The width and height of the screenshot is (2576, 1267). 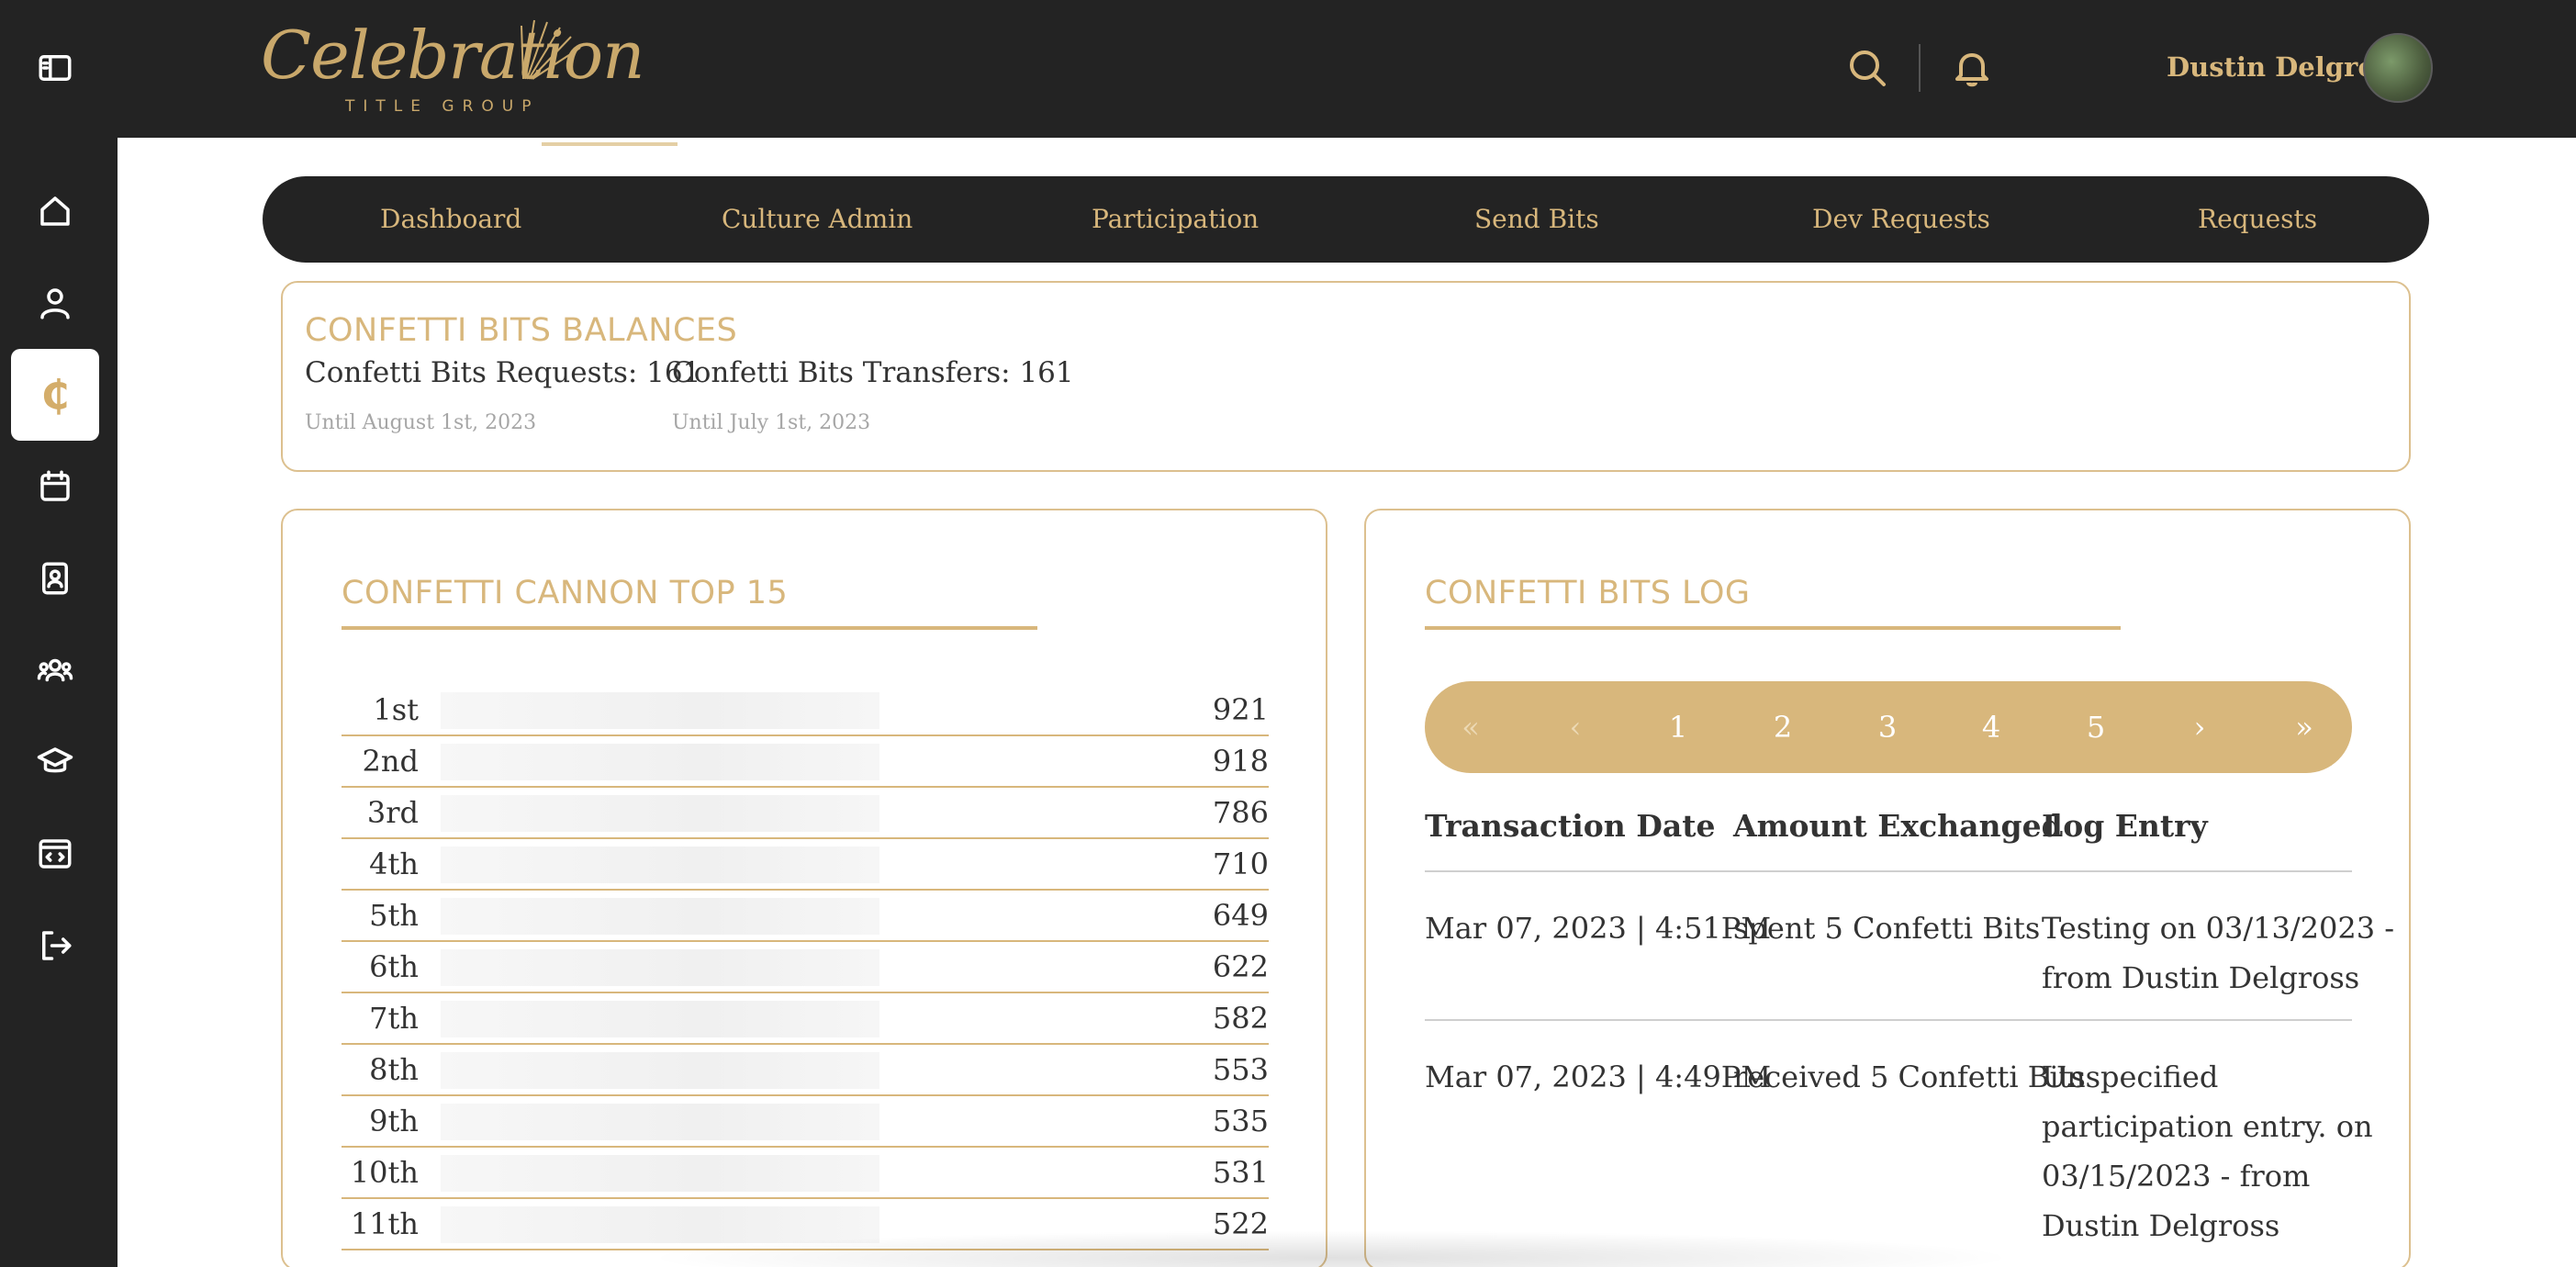 I want to click on requests-balance: Confetti Bits Requests: 161, so click(x=503, y=372).